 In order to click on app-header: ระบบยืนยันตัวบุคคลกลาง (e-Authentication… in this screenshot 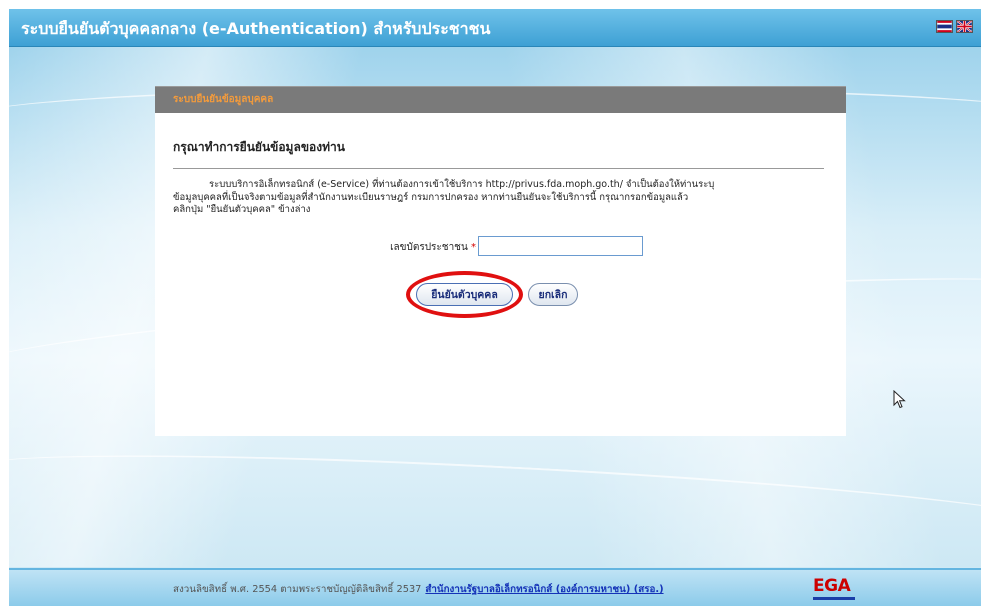, I will do `click(495, 28)`.